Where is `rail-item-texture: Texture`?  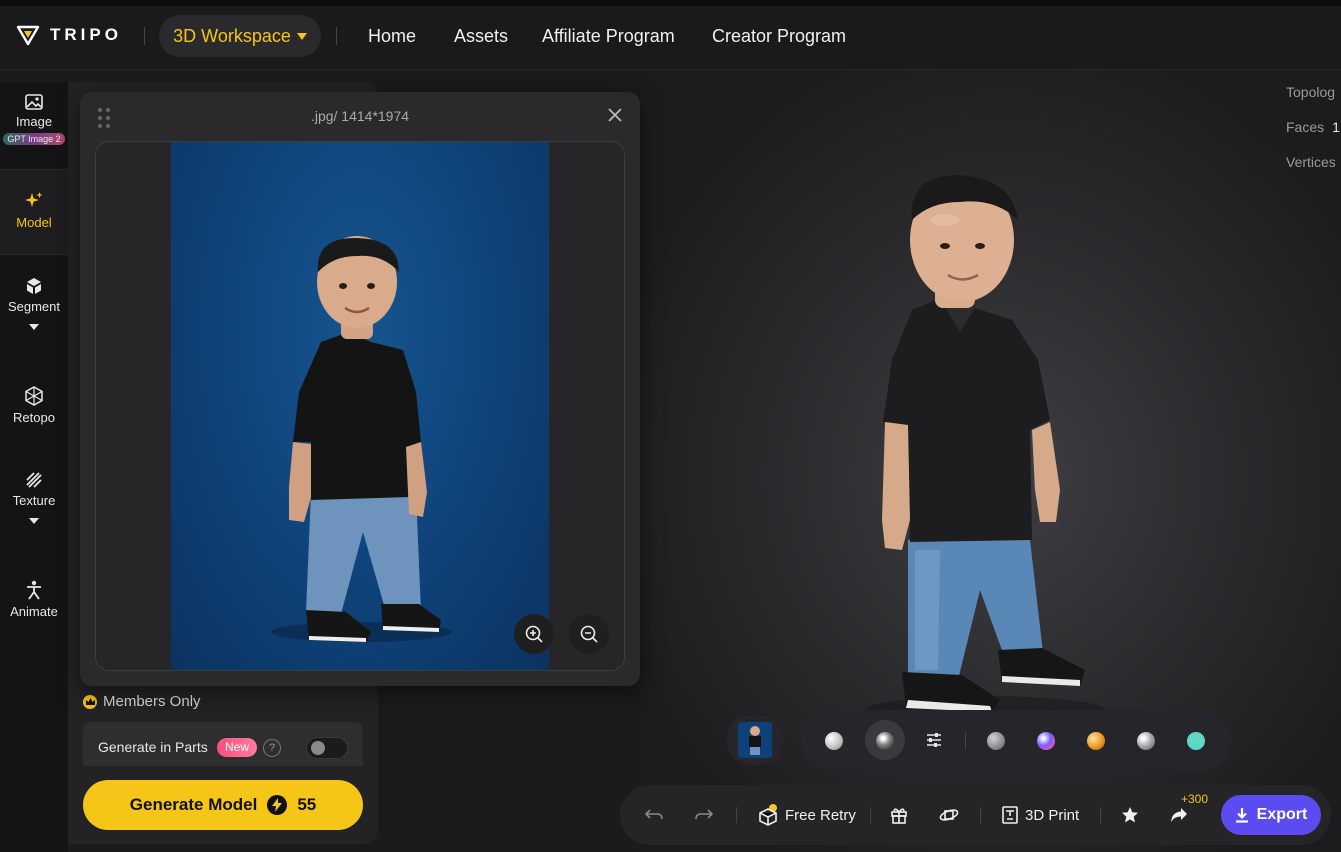
rail-item-texture: Texture is located at coordinates (34, 497).